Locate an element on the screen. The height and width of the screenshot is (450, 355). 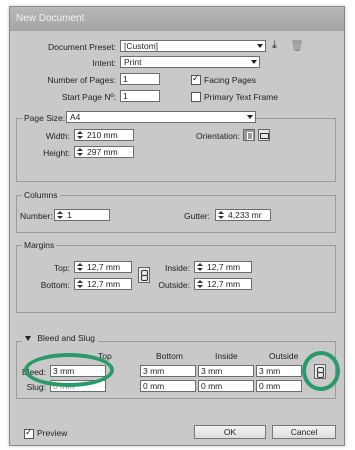
preset-label: Document Preset: is located at coordinates (81, 47).